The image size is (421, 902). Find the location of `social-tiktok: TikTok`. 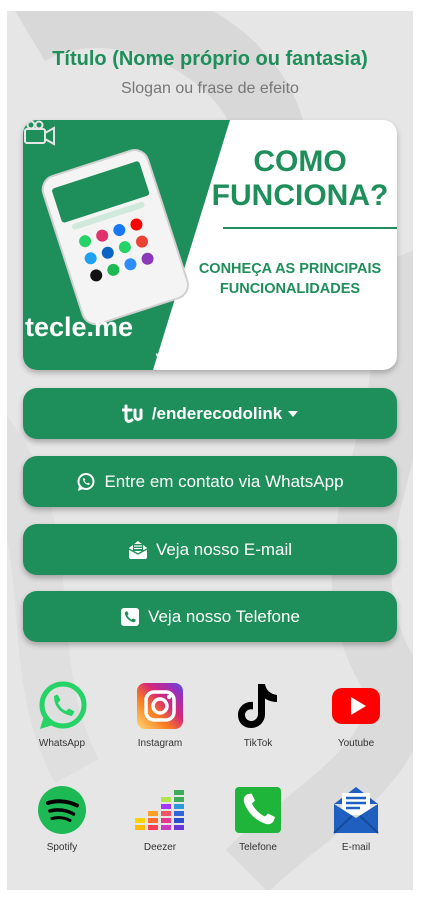

social-tiktok: TikTok is located at coordinates (258, 714).